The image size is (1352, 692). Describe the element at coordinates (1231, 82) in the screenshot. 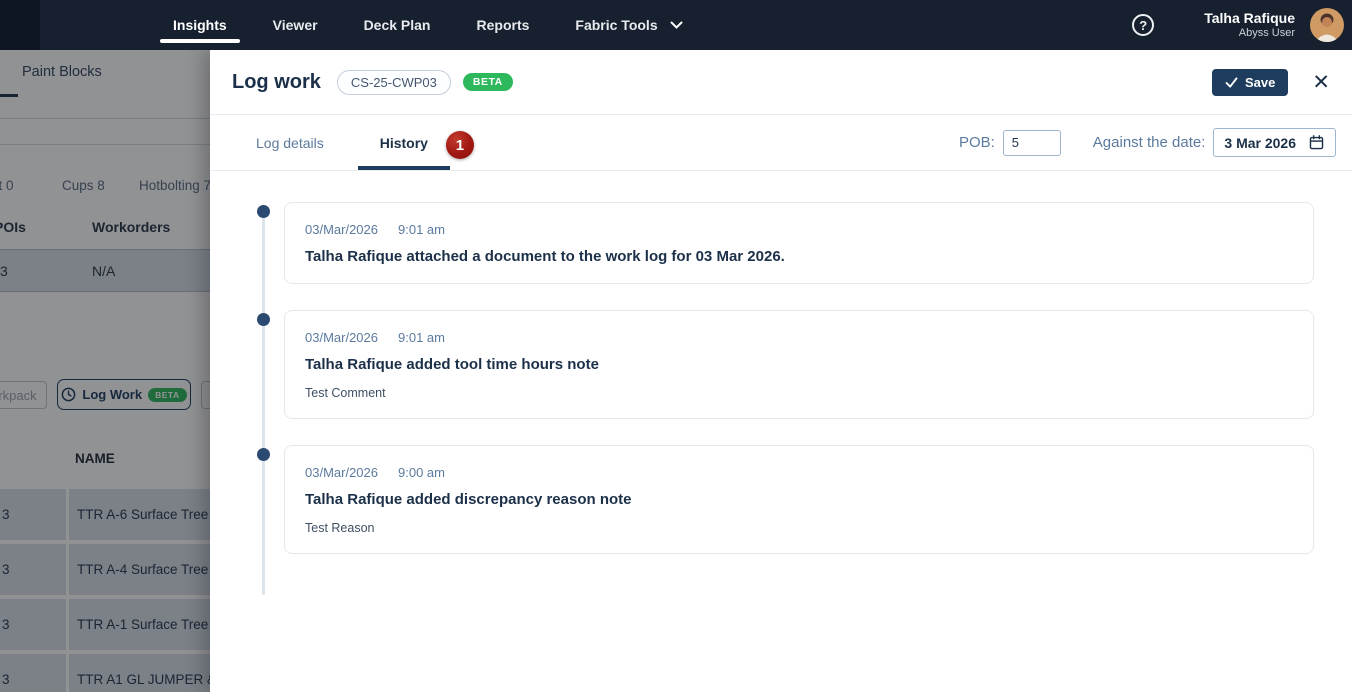

I see `check-icon` at that location.